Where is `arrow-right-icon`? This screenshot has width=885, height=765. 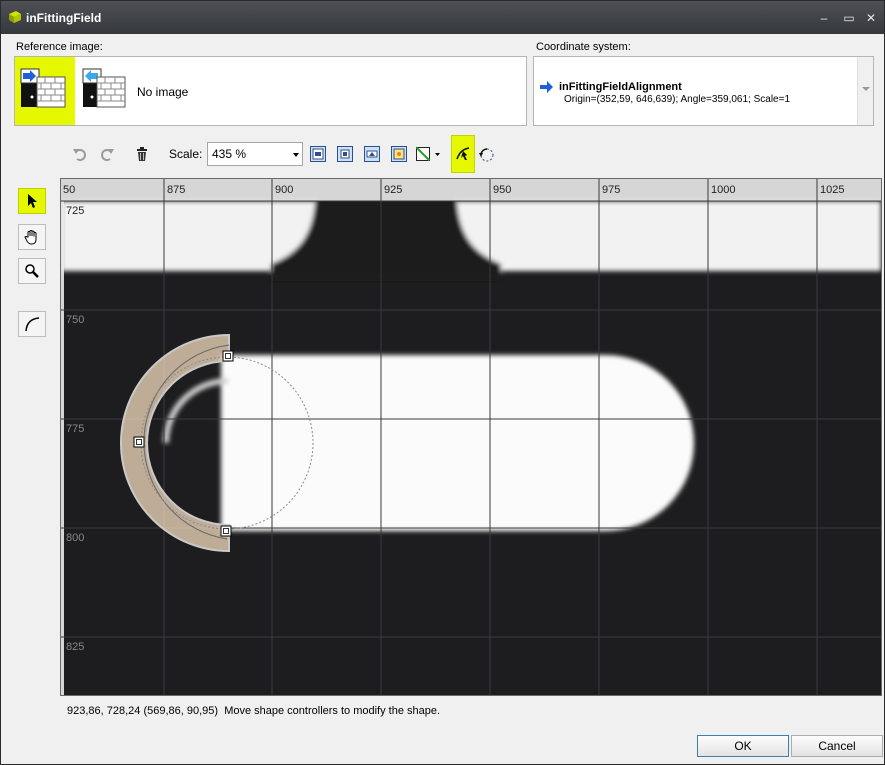 arrow-right-icon is located at coordinates (546, 87).